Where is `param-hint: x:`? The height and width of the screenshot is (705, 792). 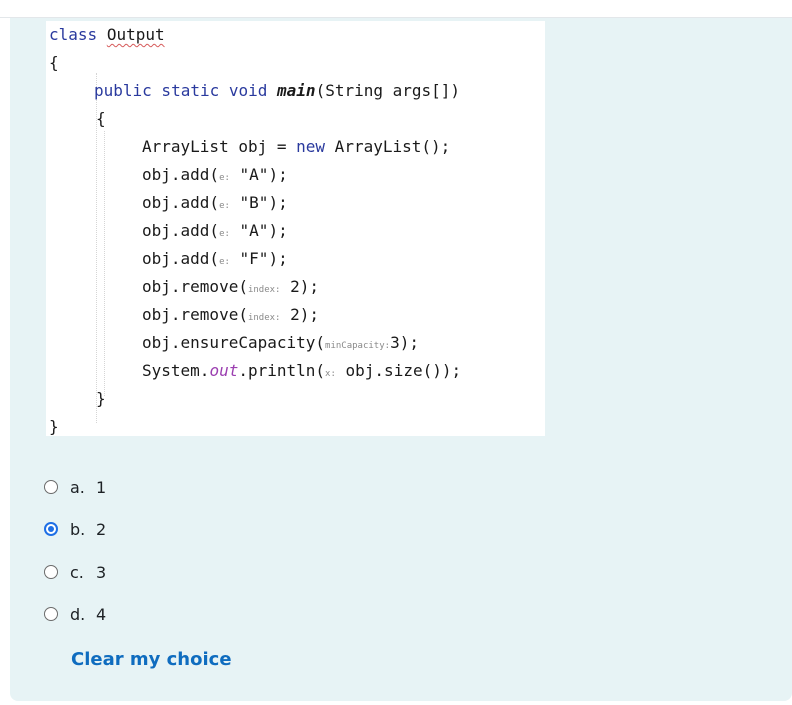 param-hint: x: is located at coordinates (330, 374).